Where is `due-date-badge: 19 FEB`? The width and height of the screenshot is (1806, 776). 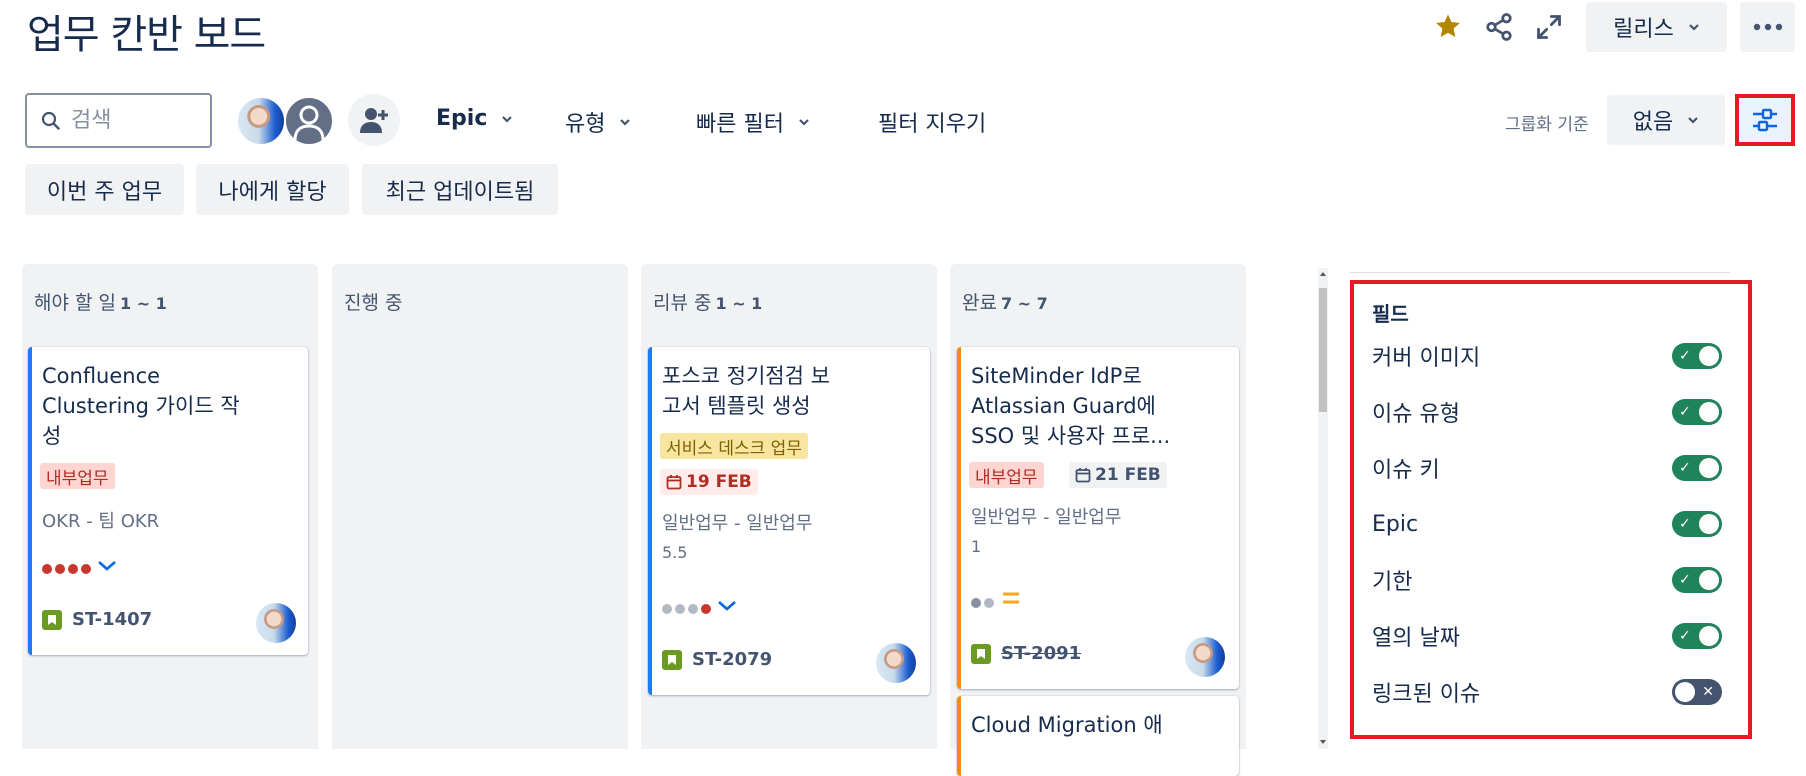
due-date-badge: 19 FEB is located at coordinates (709, 482).